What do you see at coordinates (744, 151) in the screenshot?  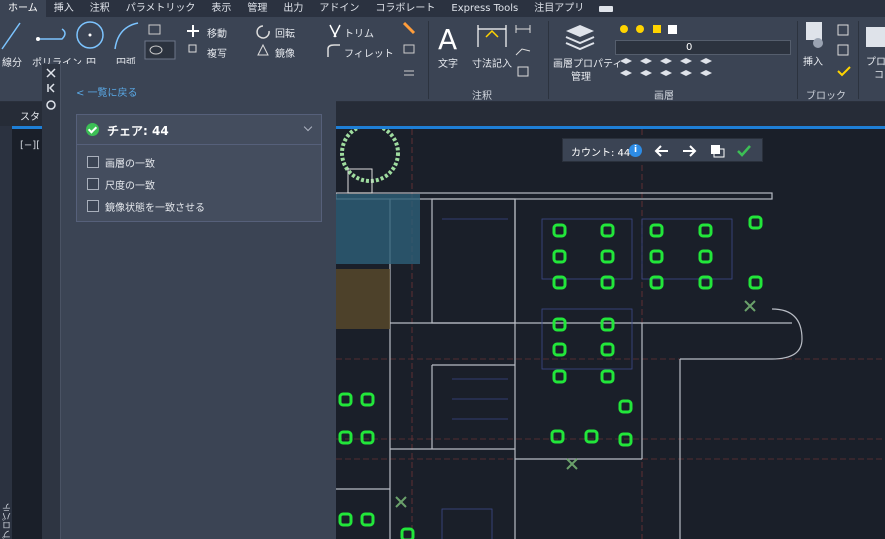 I see `finish-check-icon` at bounding box center [744, 151].